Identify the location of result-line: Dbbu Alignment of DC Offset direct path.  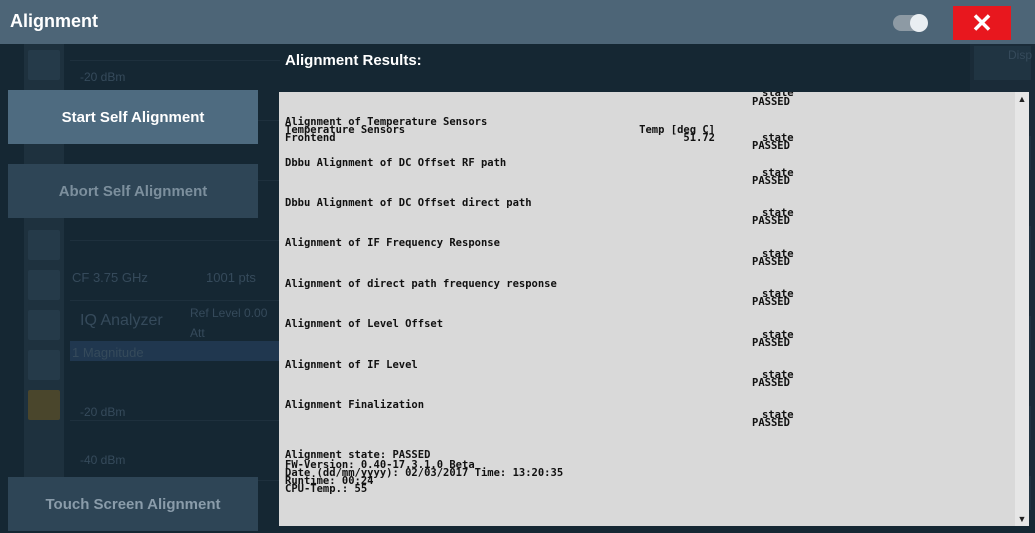
(408, 203).